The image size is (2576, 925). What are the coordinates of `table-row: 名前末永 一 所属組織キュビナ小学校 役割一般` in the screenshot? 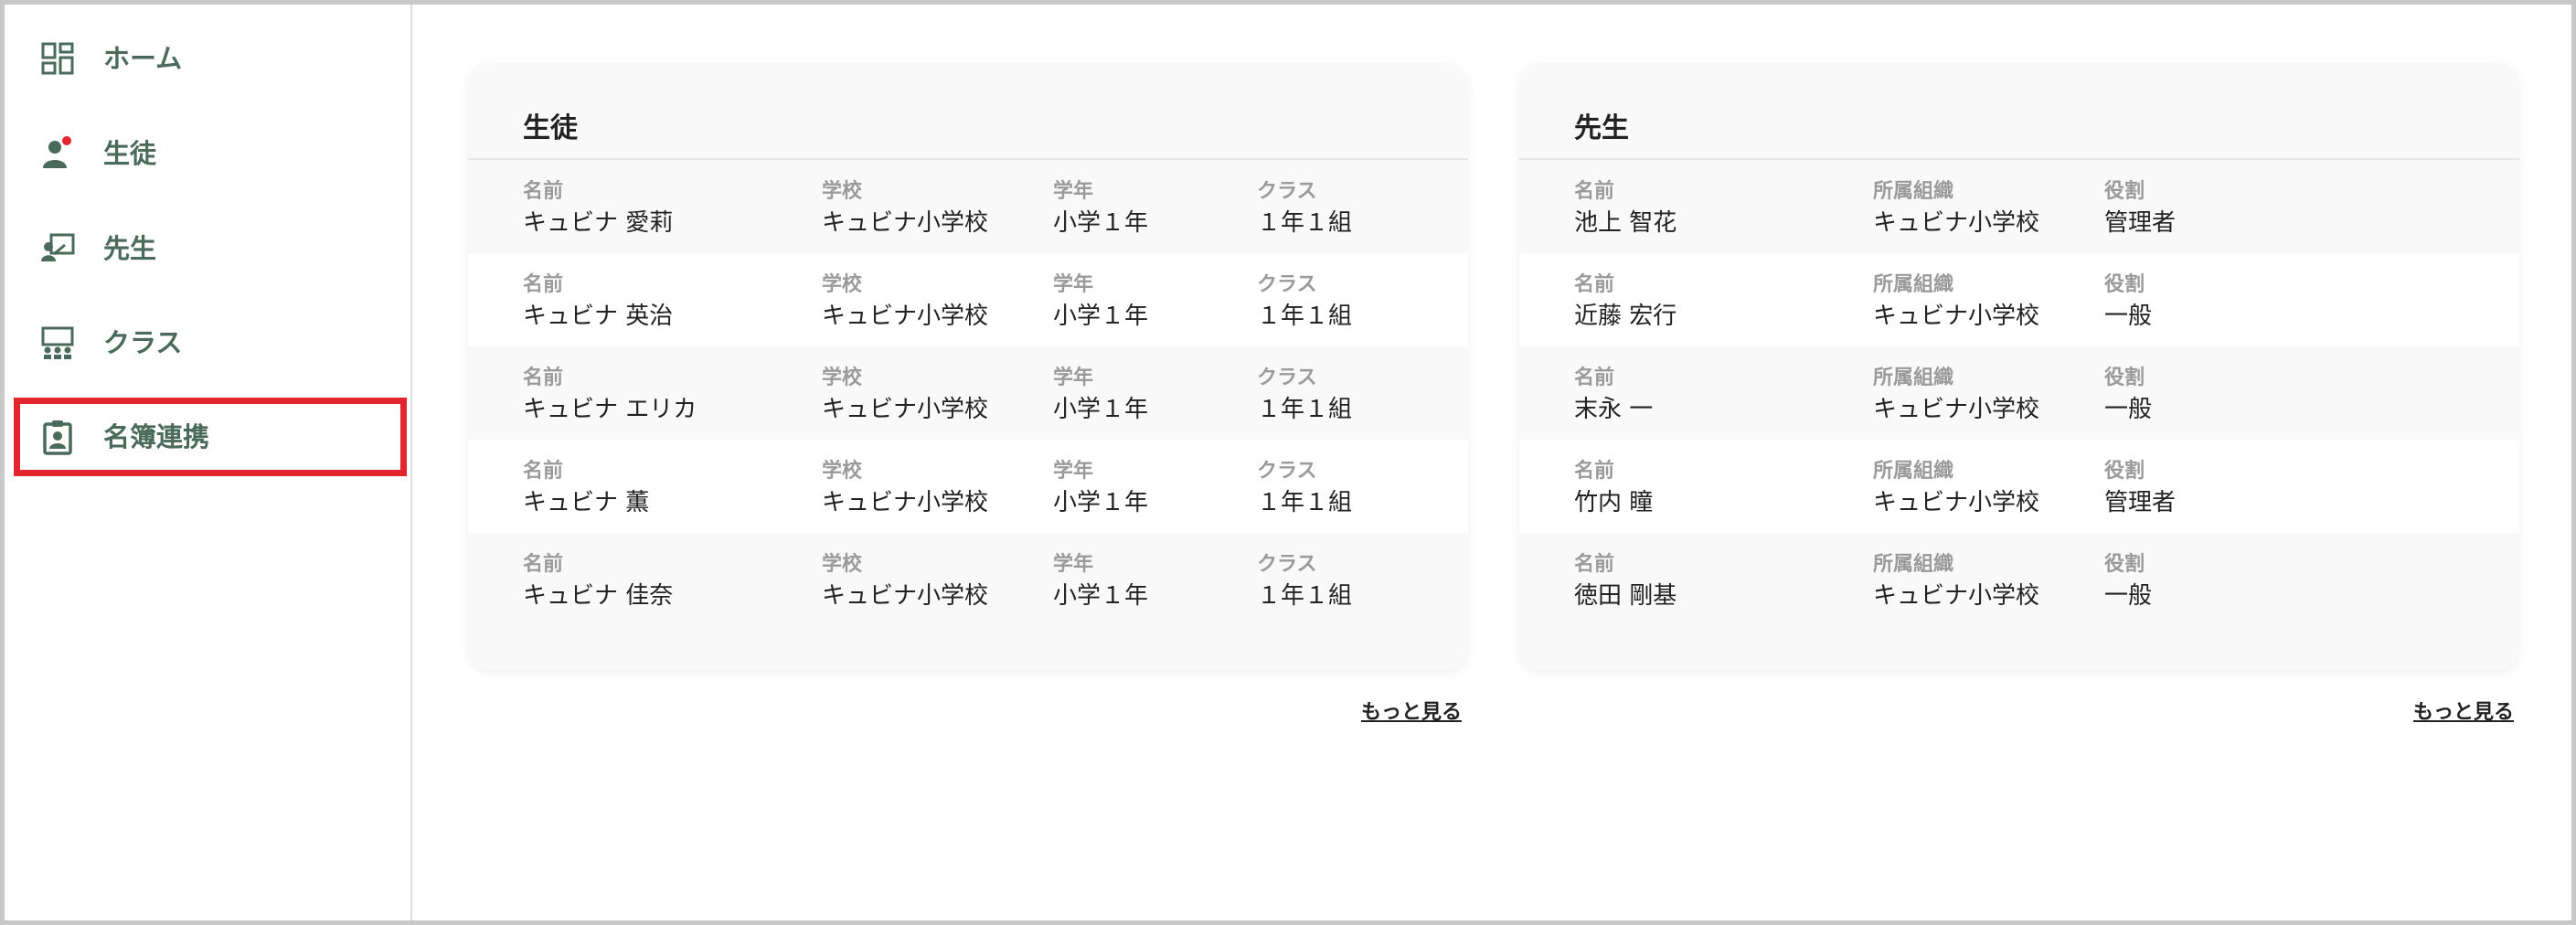 It's located at (2019, 393).